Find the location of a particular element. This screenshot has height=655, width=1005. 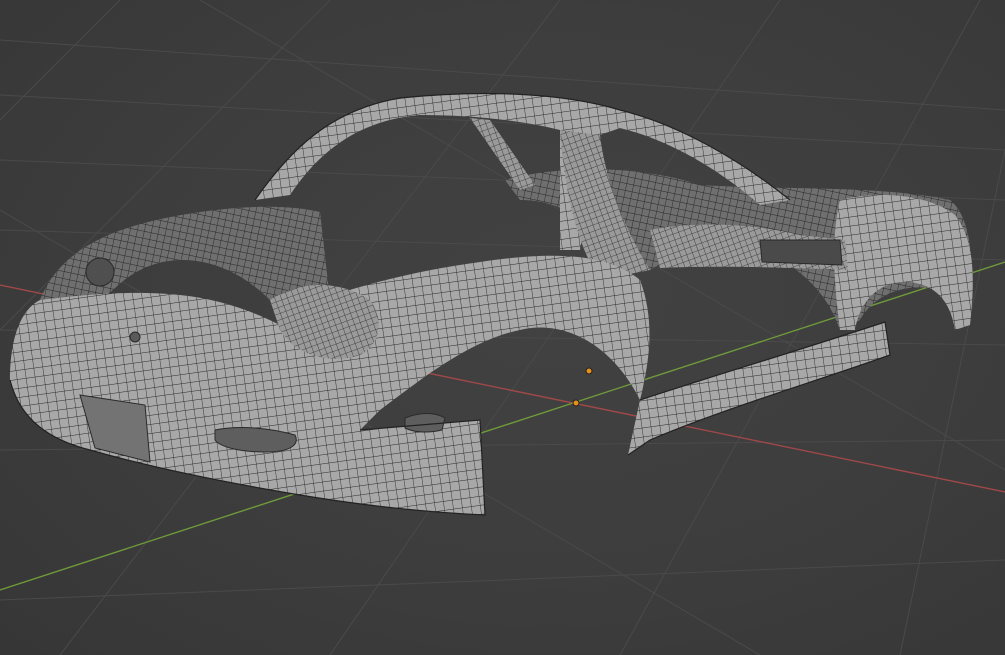

3d-cursor-icon is located at coordinates (576, 403).